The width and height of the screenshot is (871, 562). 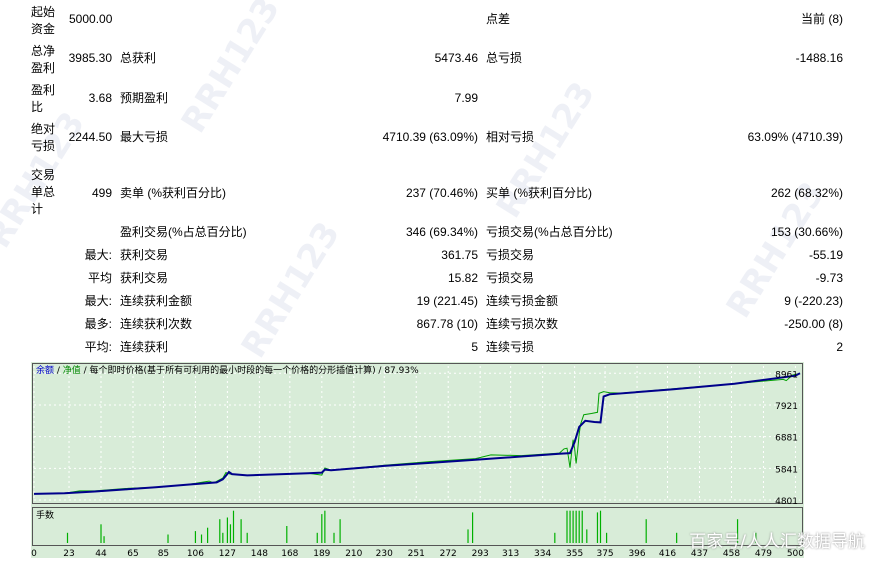 What do you see at coordinates (806, 232) in the screenshot?
I see `loss-trades-value: 153 (30.66%)` at bounding box center [806, 232].